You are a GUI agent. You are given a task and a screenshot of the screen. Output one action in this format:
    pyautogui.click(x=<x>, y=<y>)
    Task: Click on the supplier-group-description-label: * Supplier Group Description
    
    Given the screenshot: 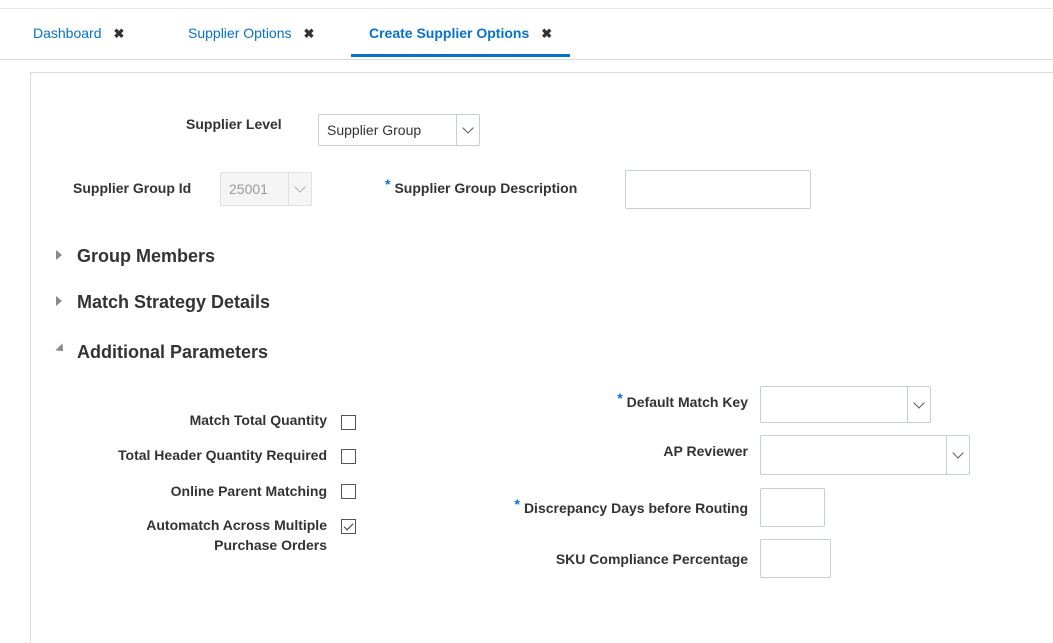 What is the action you would take?
    pyautogui.click(x=481, y=186)
    